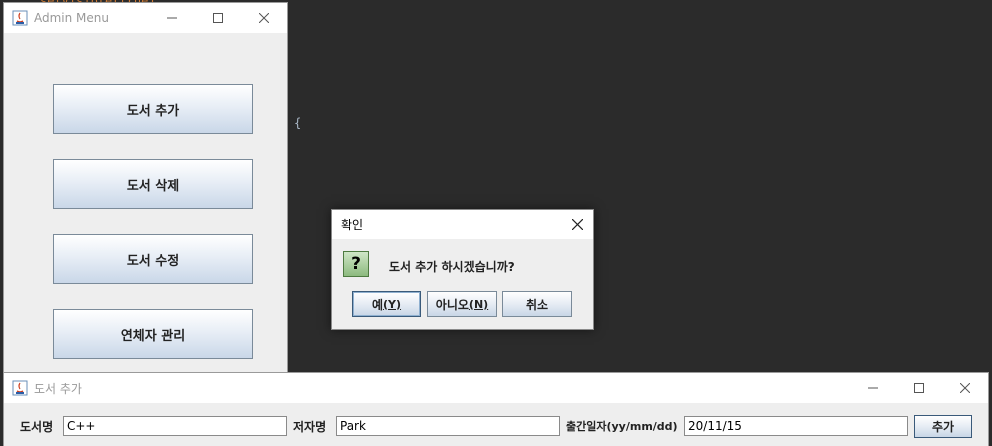 The image size is (992, 446). I want to click on overdue-manage-button: 연체자 관리, so click(153, 334).